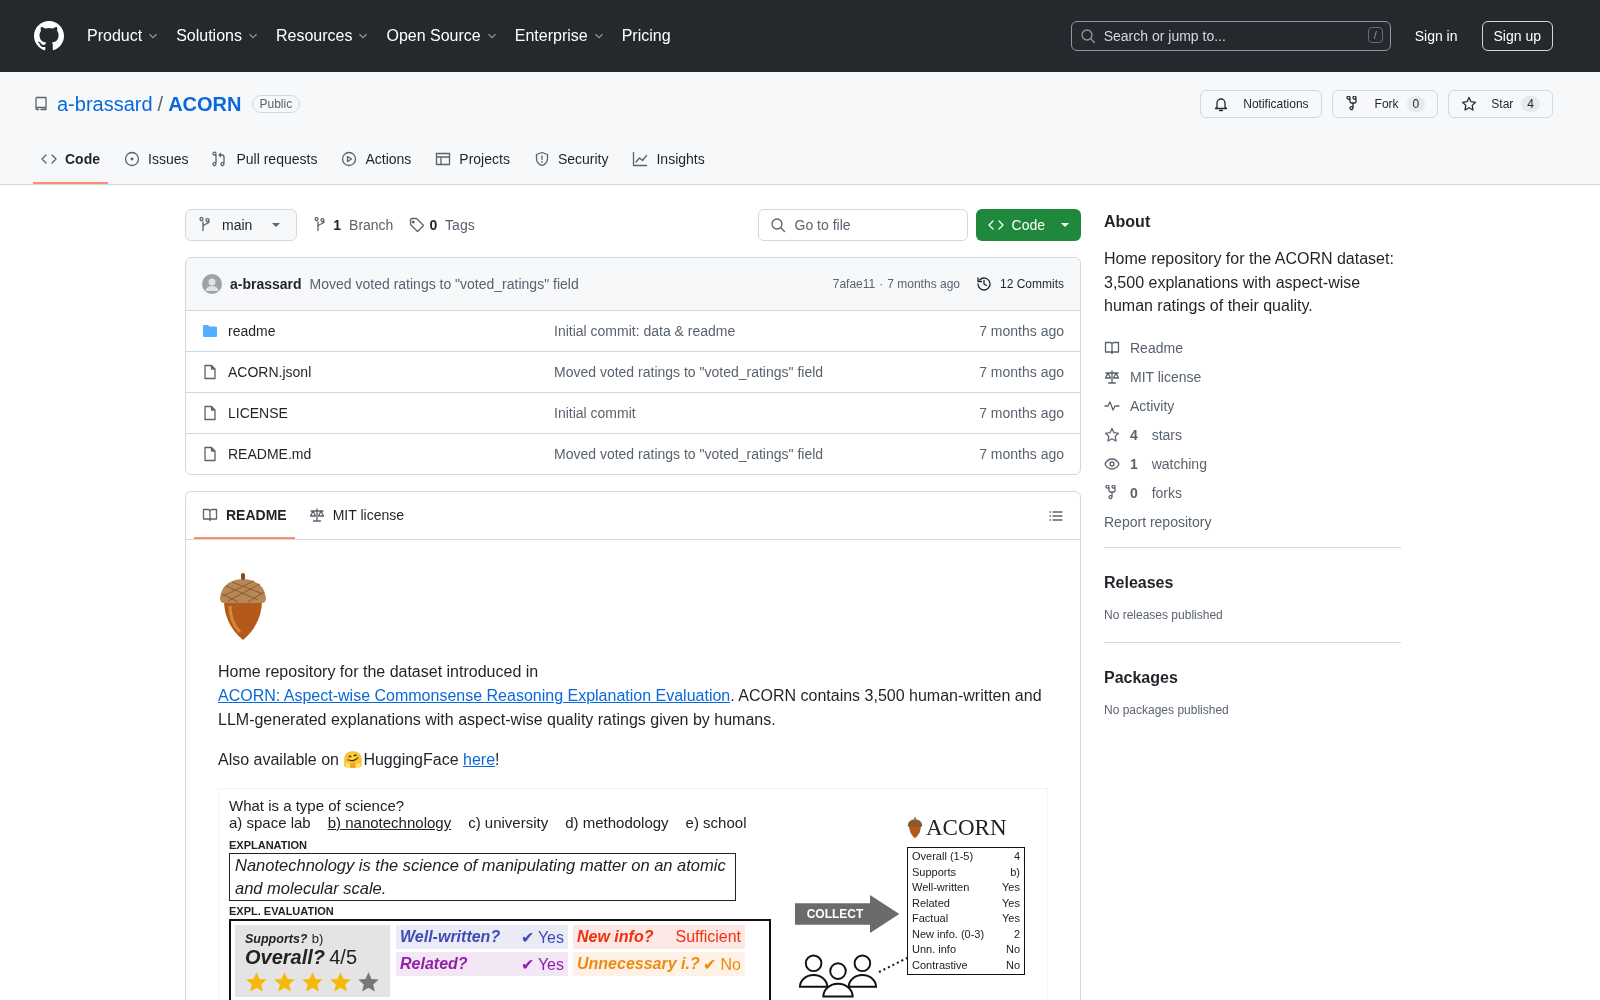 The height and width of the screenshot is (1000, 1600). What do you see at coordinates (386, 331) in the screenshot?
I see `file-name-link: readme` at bounding box center [386, 331].